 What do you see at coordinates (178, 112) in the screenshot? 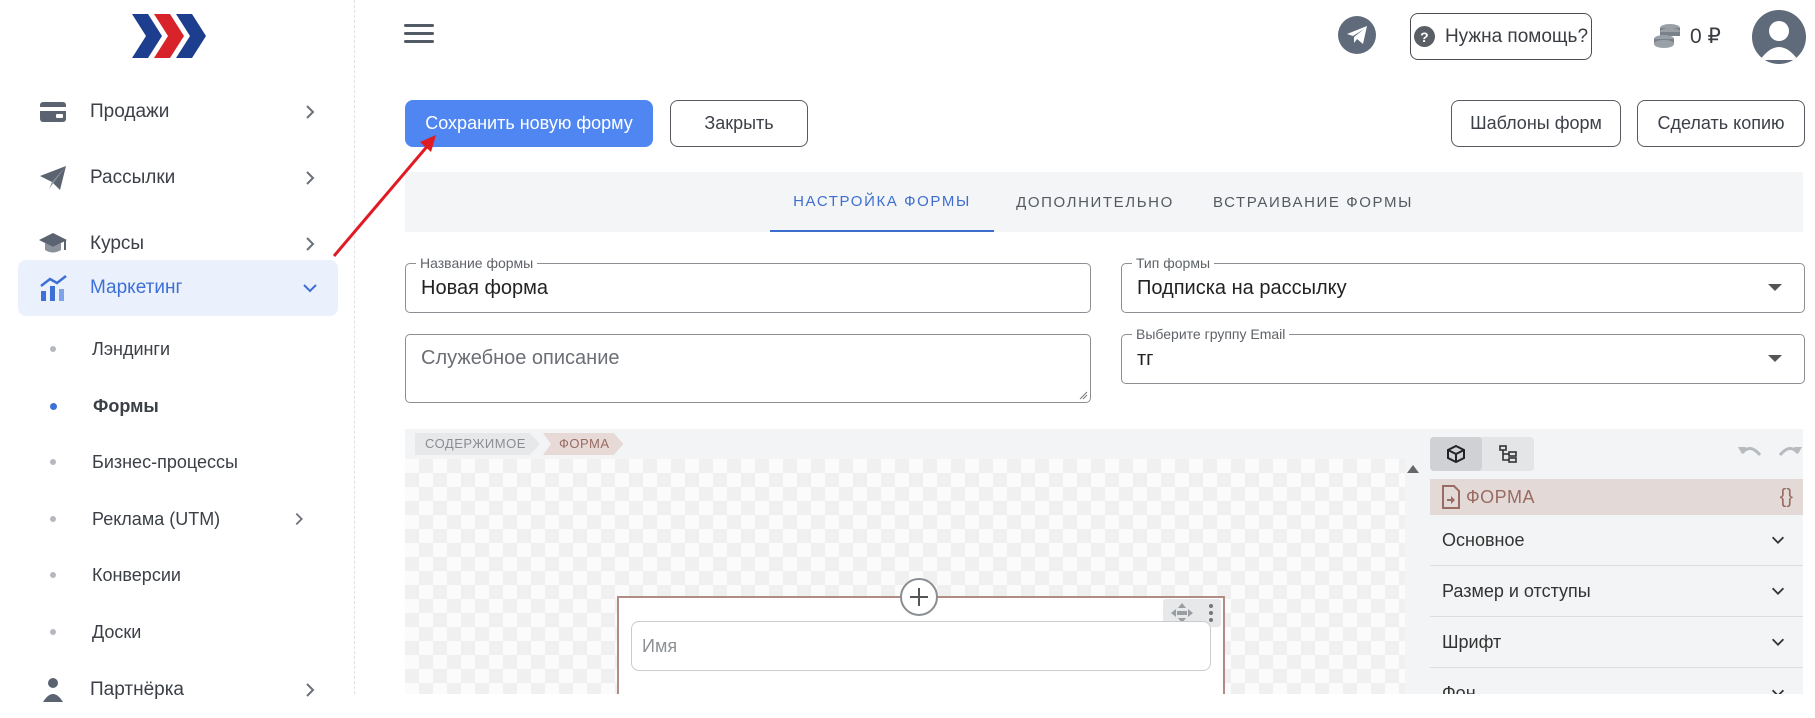
I see `sidebar-item-sales: Продажи` at bounding box center [178, 112].